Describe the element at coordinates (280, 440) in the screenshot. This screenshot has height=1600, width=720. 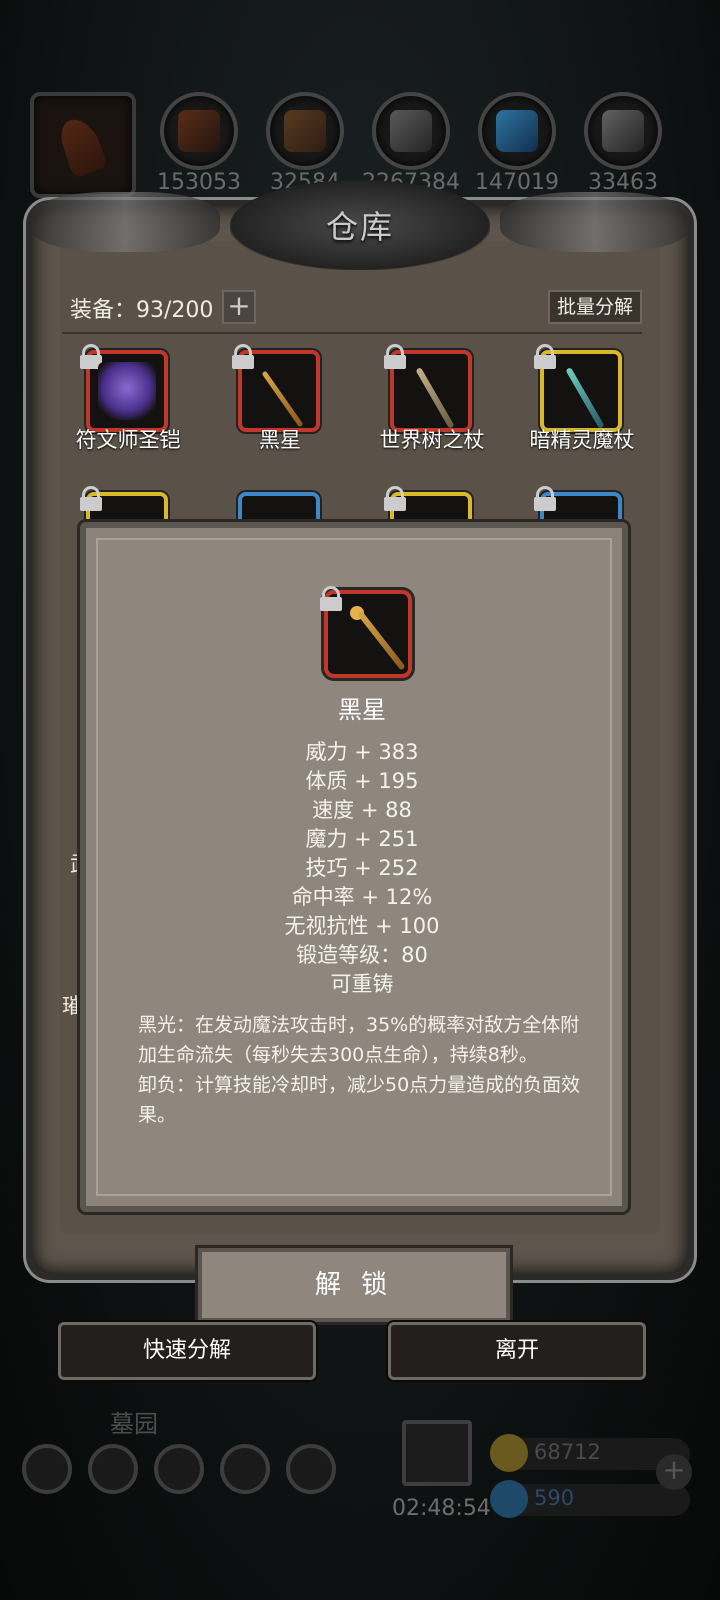
I see `item-name: 黑星` at that location.